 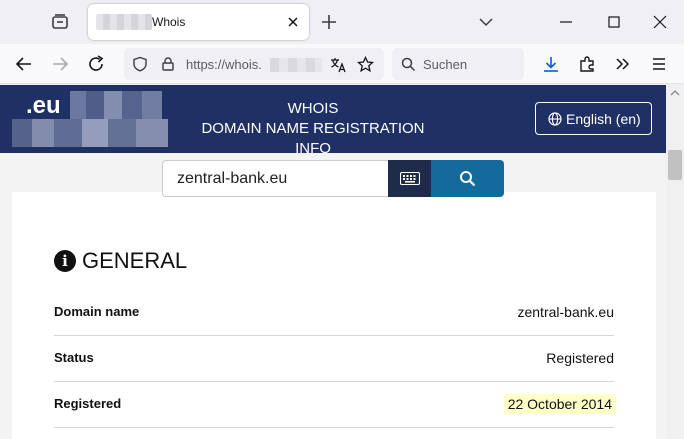 I want to click on search-placeholder: Suchen, so click(x=445, y=64).